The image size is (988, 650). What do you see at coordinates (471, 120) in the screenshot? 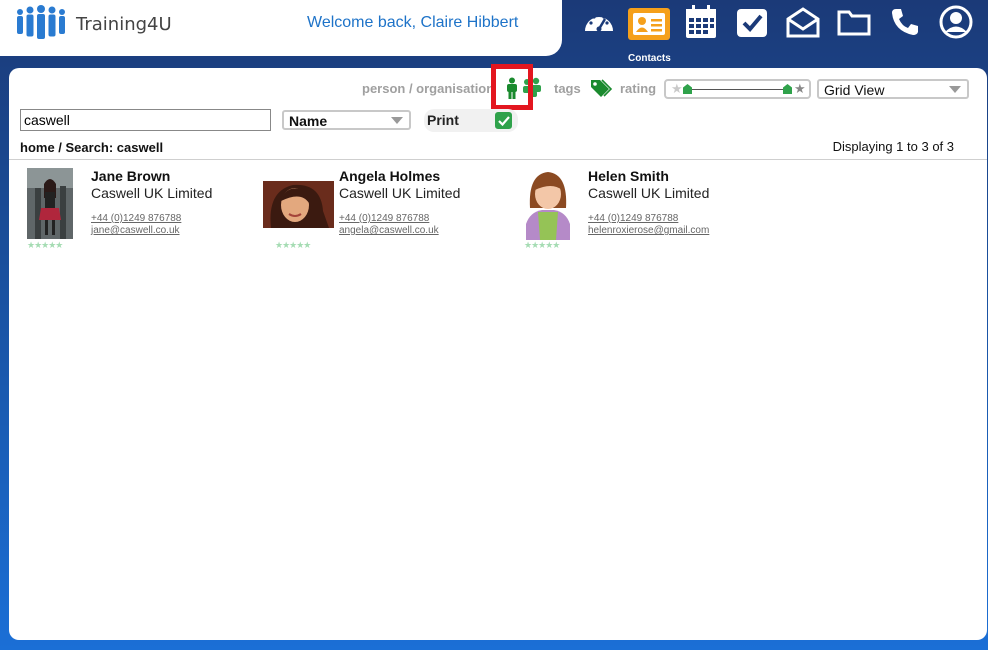
I see `print-toggle: Print` at bounding box center [471, 120].